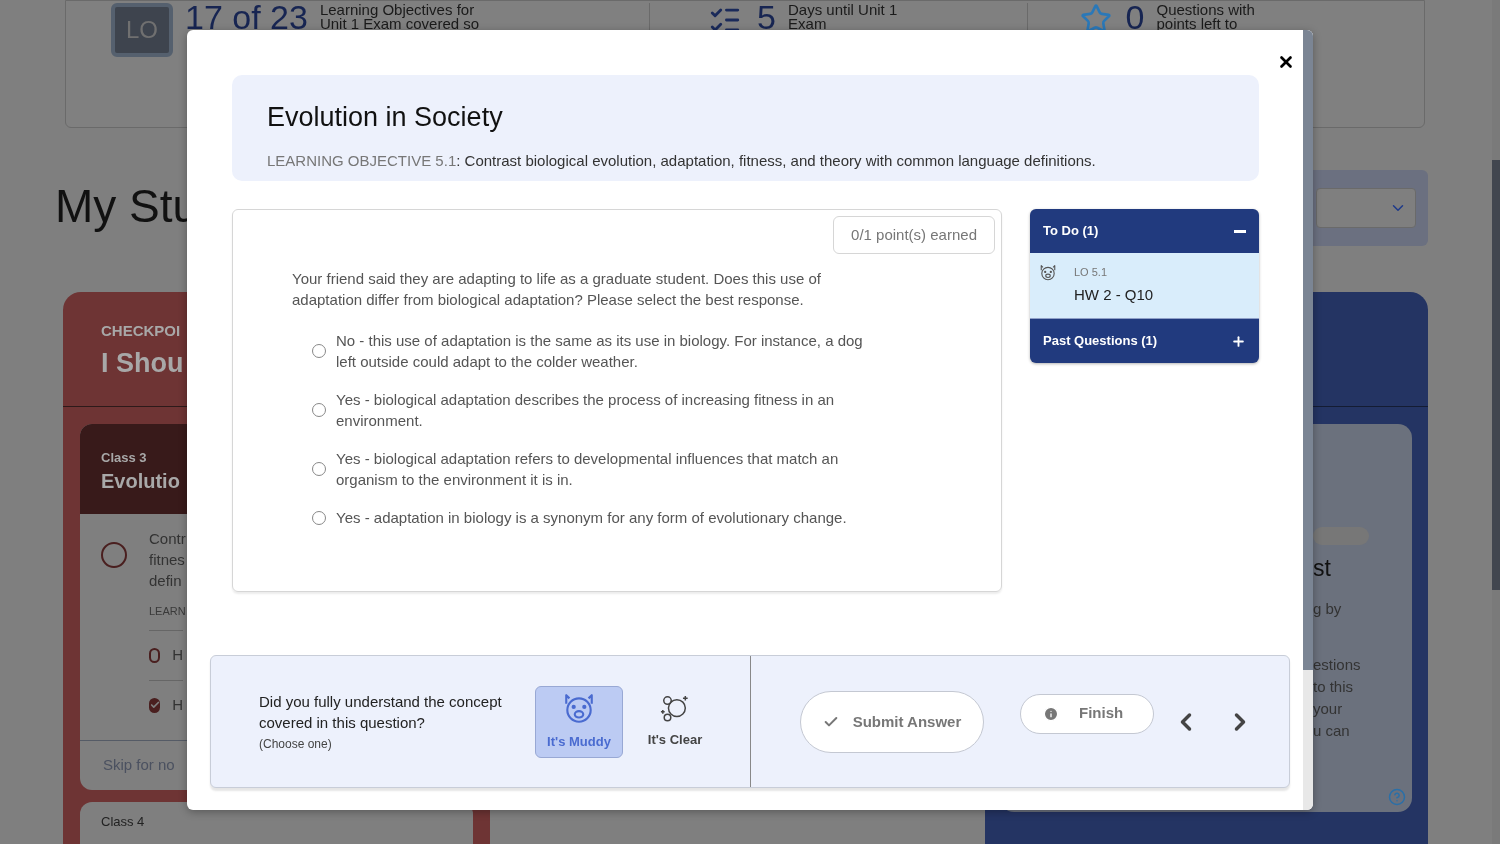 The image size is (1500, 844). Describe the element at coordinates (601, 517) in the screenshot. I see `answer-option: Yes - adaptation in biology is a synonym for any form of evolutionary change.` at that location.